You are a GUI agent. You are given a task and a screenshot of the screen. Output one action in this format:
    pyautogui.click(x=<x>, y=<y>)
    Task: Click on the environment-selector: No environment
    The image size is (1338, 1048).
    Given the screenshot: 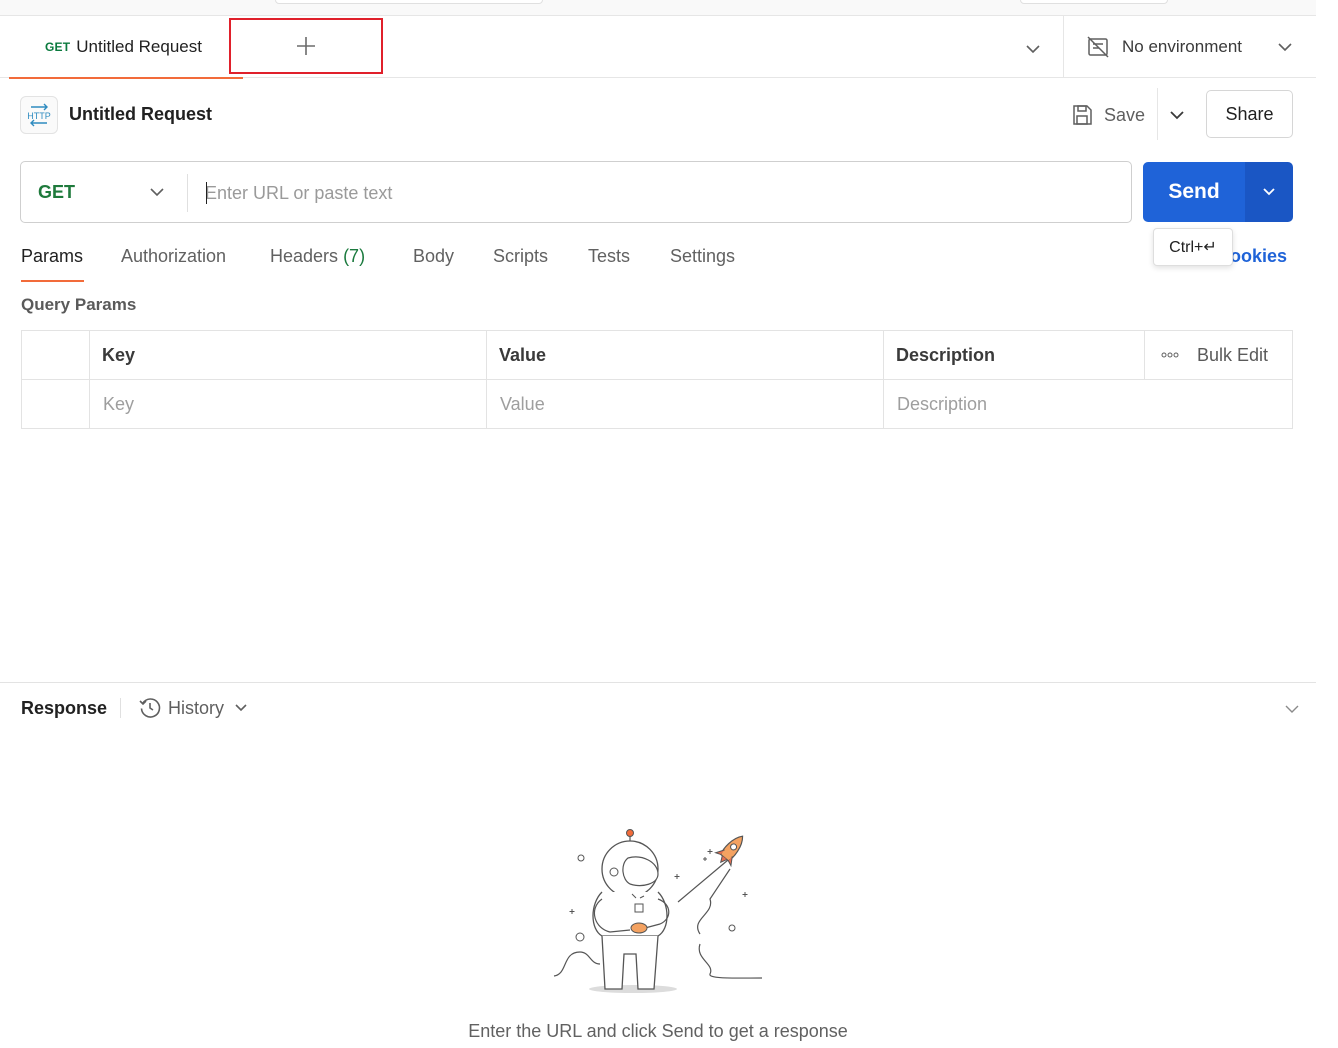 What is the action you would take?
    pyautogui.click(x=1189, y=47)
    